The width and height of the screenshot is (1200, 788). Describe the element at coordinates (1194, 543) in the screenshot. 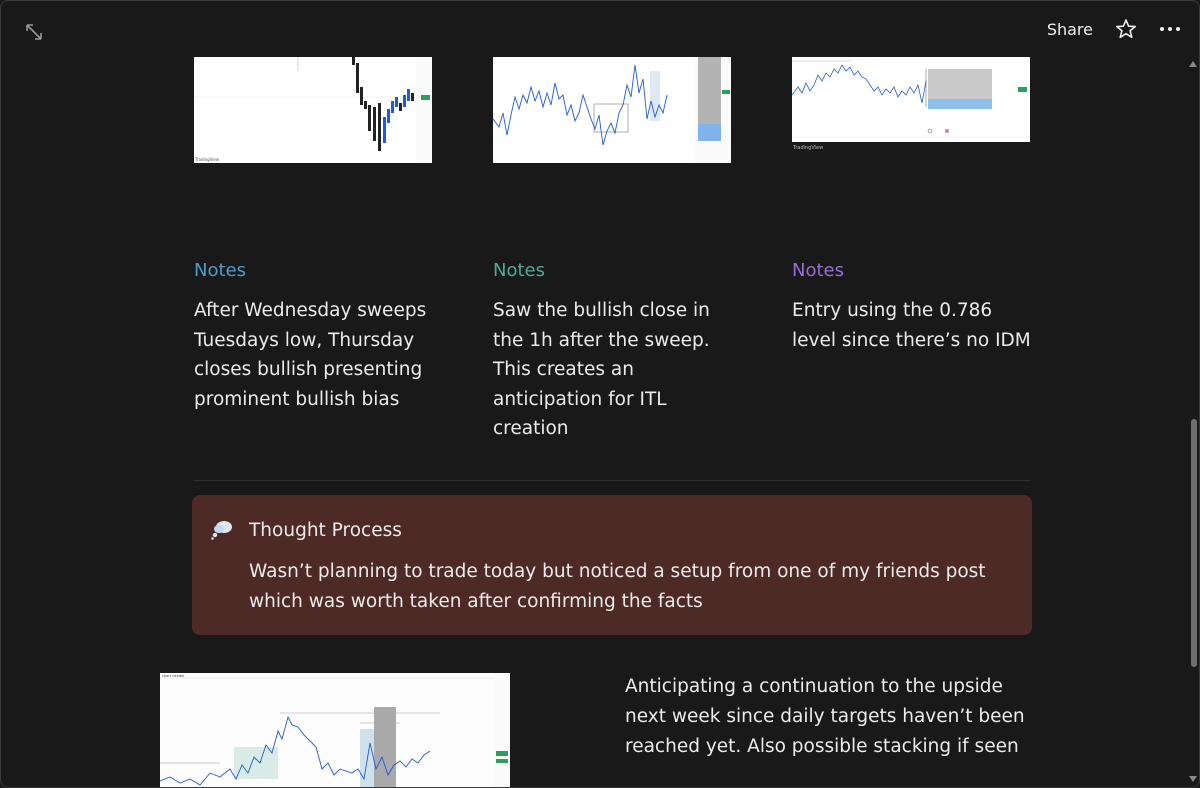

I see `scrollbar-thumb` at that location.